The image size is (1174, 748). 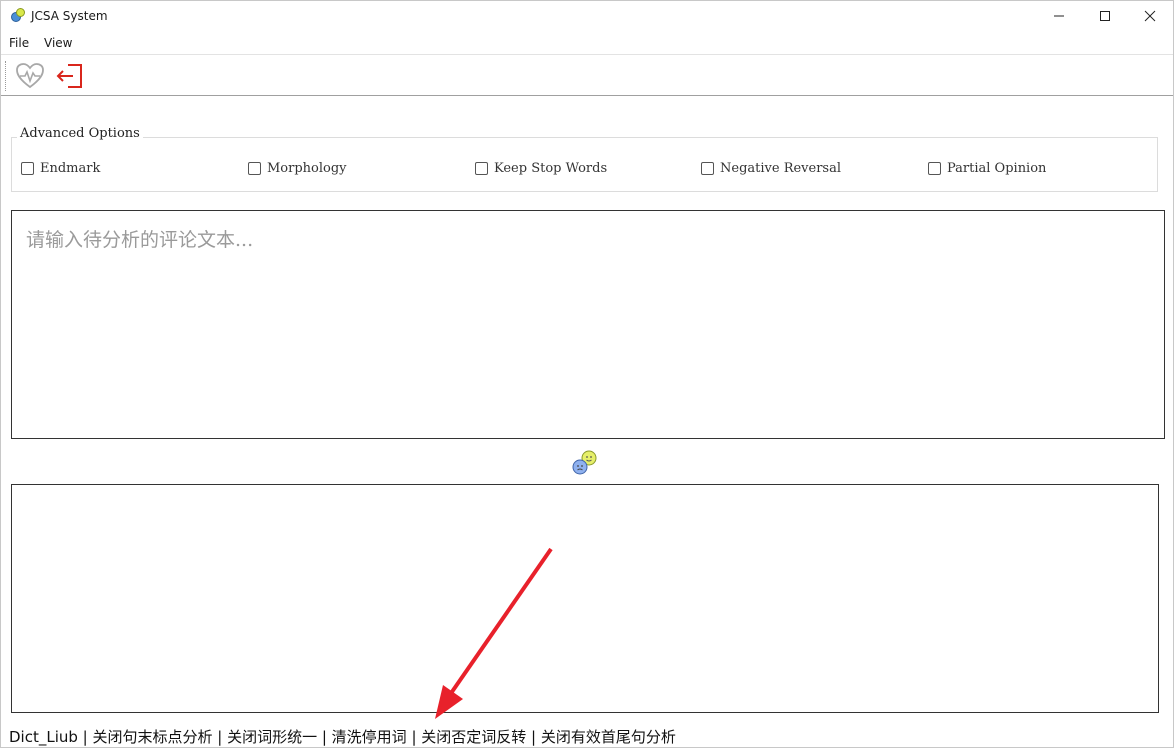 I want to click on red-annotation-arrow, so click(x=494, y=633).